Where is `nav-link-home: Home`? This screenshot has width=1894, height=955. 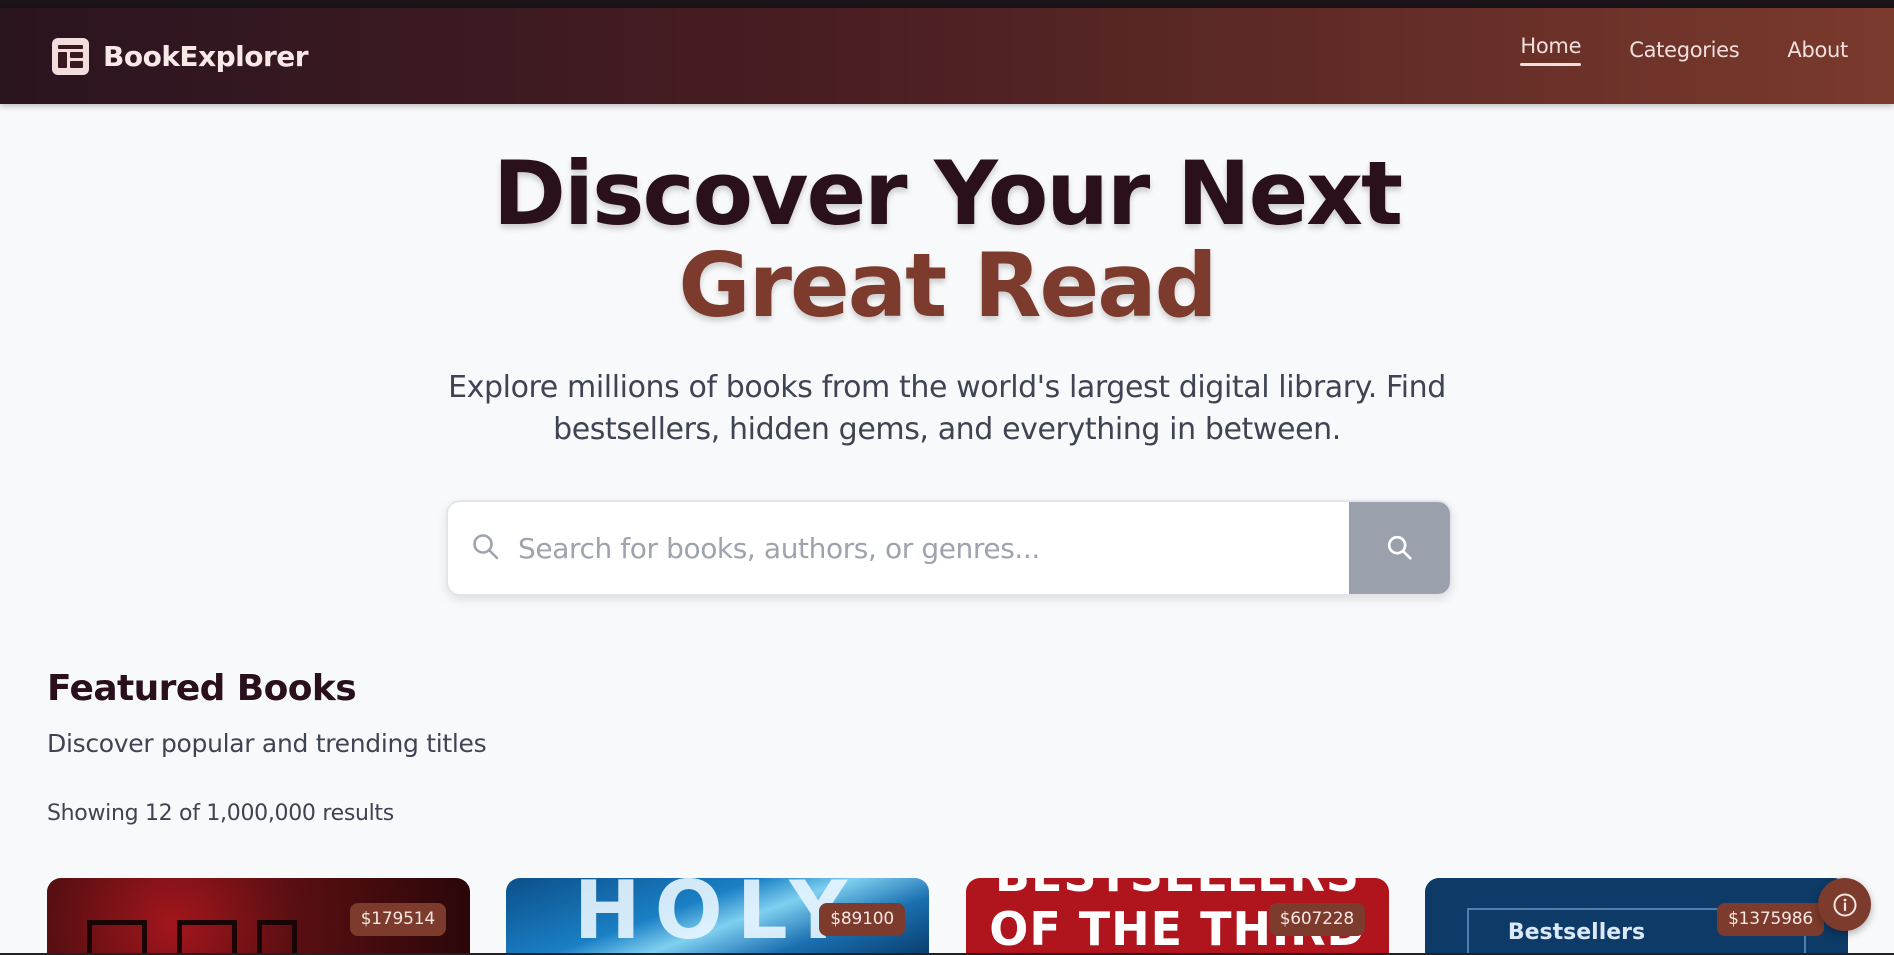
nav-link-home: Home is located at coordinates (1551, 50).